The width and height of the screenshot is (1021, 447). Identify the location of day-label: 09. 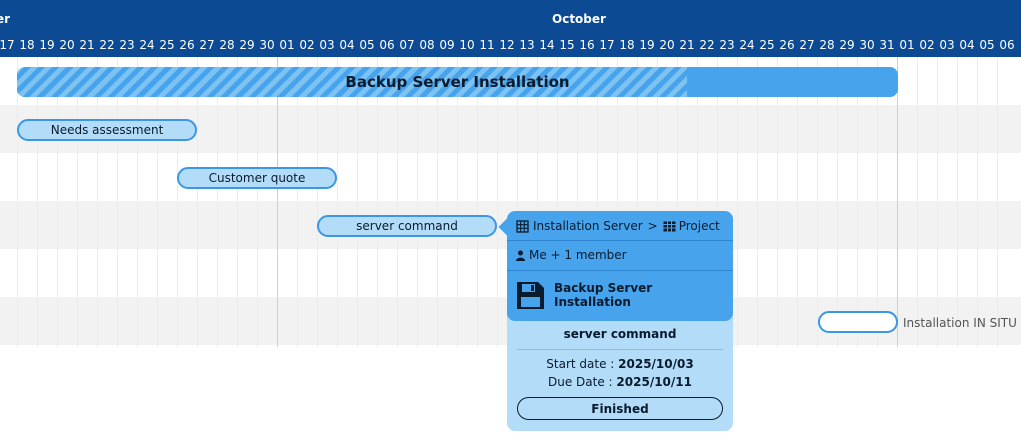
(447, 45).